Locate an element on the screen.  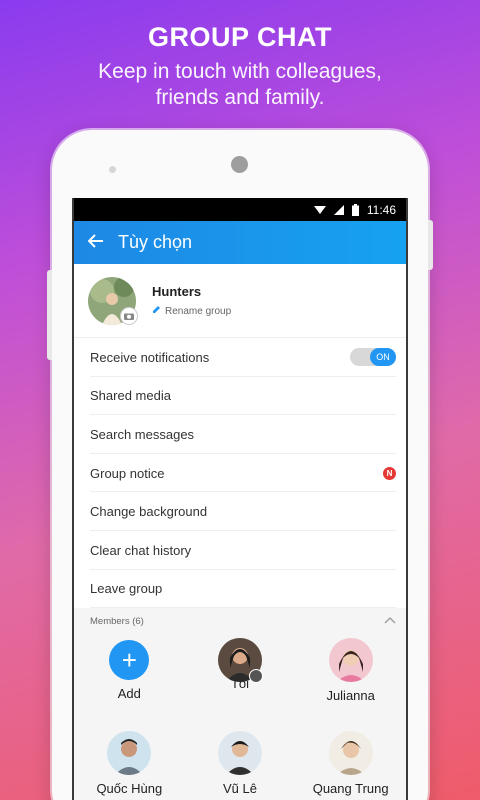
add-member-button: + Add is located at coordinates (129, 677).